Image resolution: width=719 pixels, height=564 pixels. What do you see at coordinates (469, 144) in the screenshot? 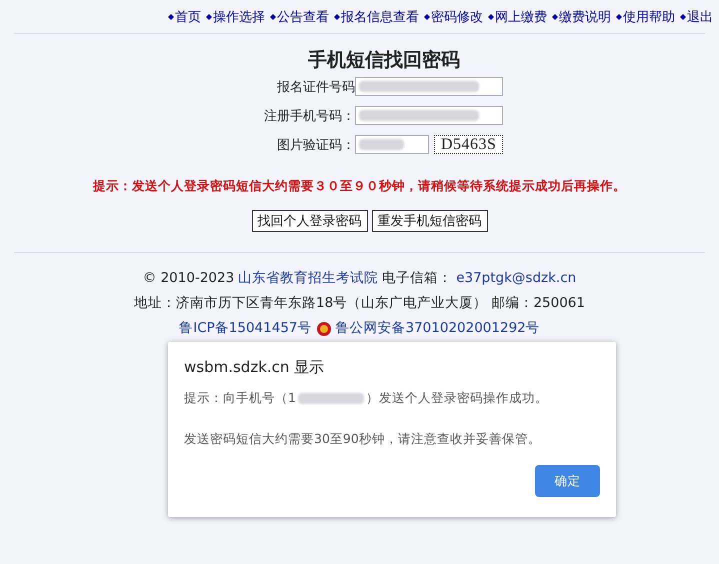
I see `captcha-image: D5463S` at bounding box center [469, 144].